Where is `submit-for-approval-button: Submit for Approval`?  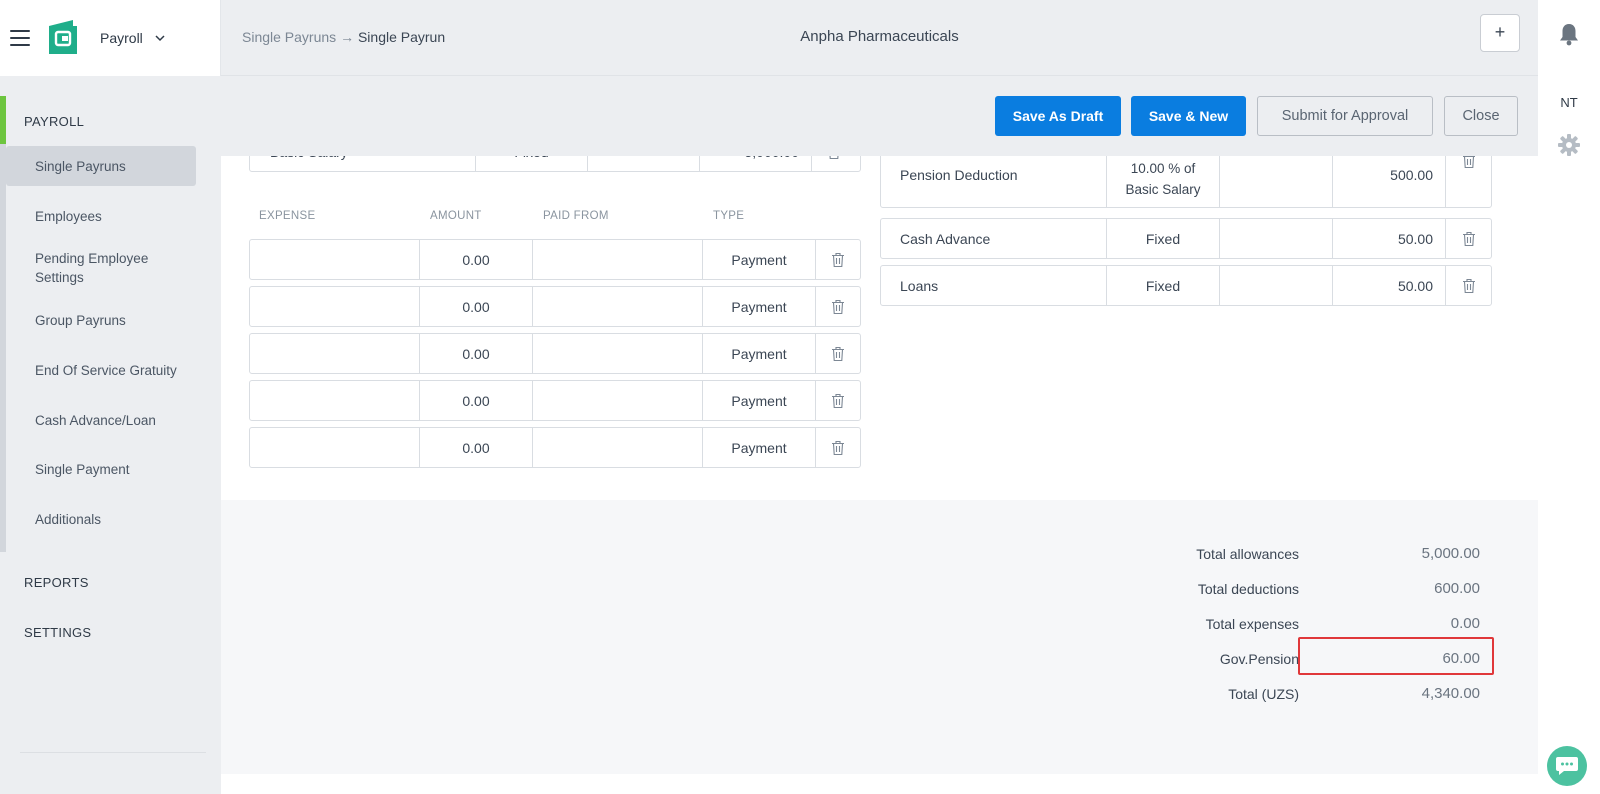
submit-for-approval-button: Submit for Approval is located at coordinates (1345, 116).